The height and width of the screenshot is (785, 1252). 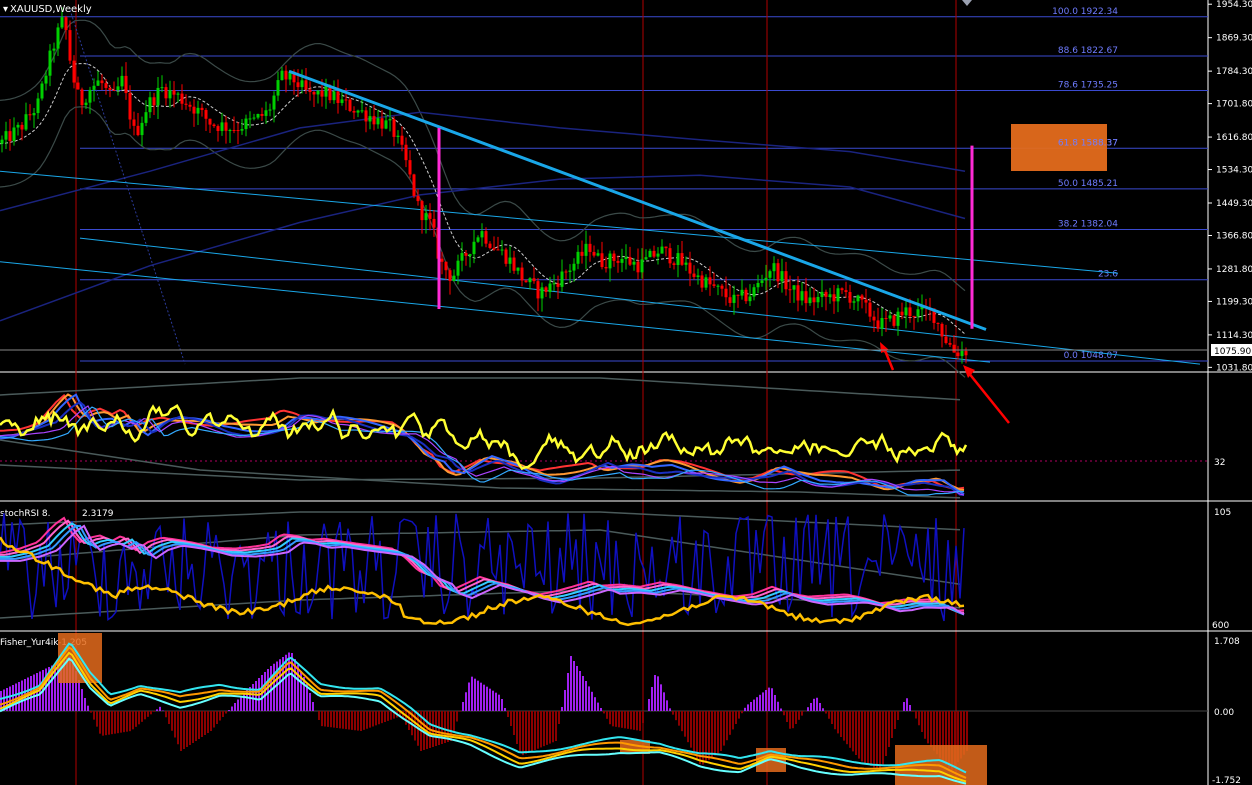 I want to click on price-tick-label-1: 1869.30, so click(x=1234, y=39).